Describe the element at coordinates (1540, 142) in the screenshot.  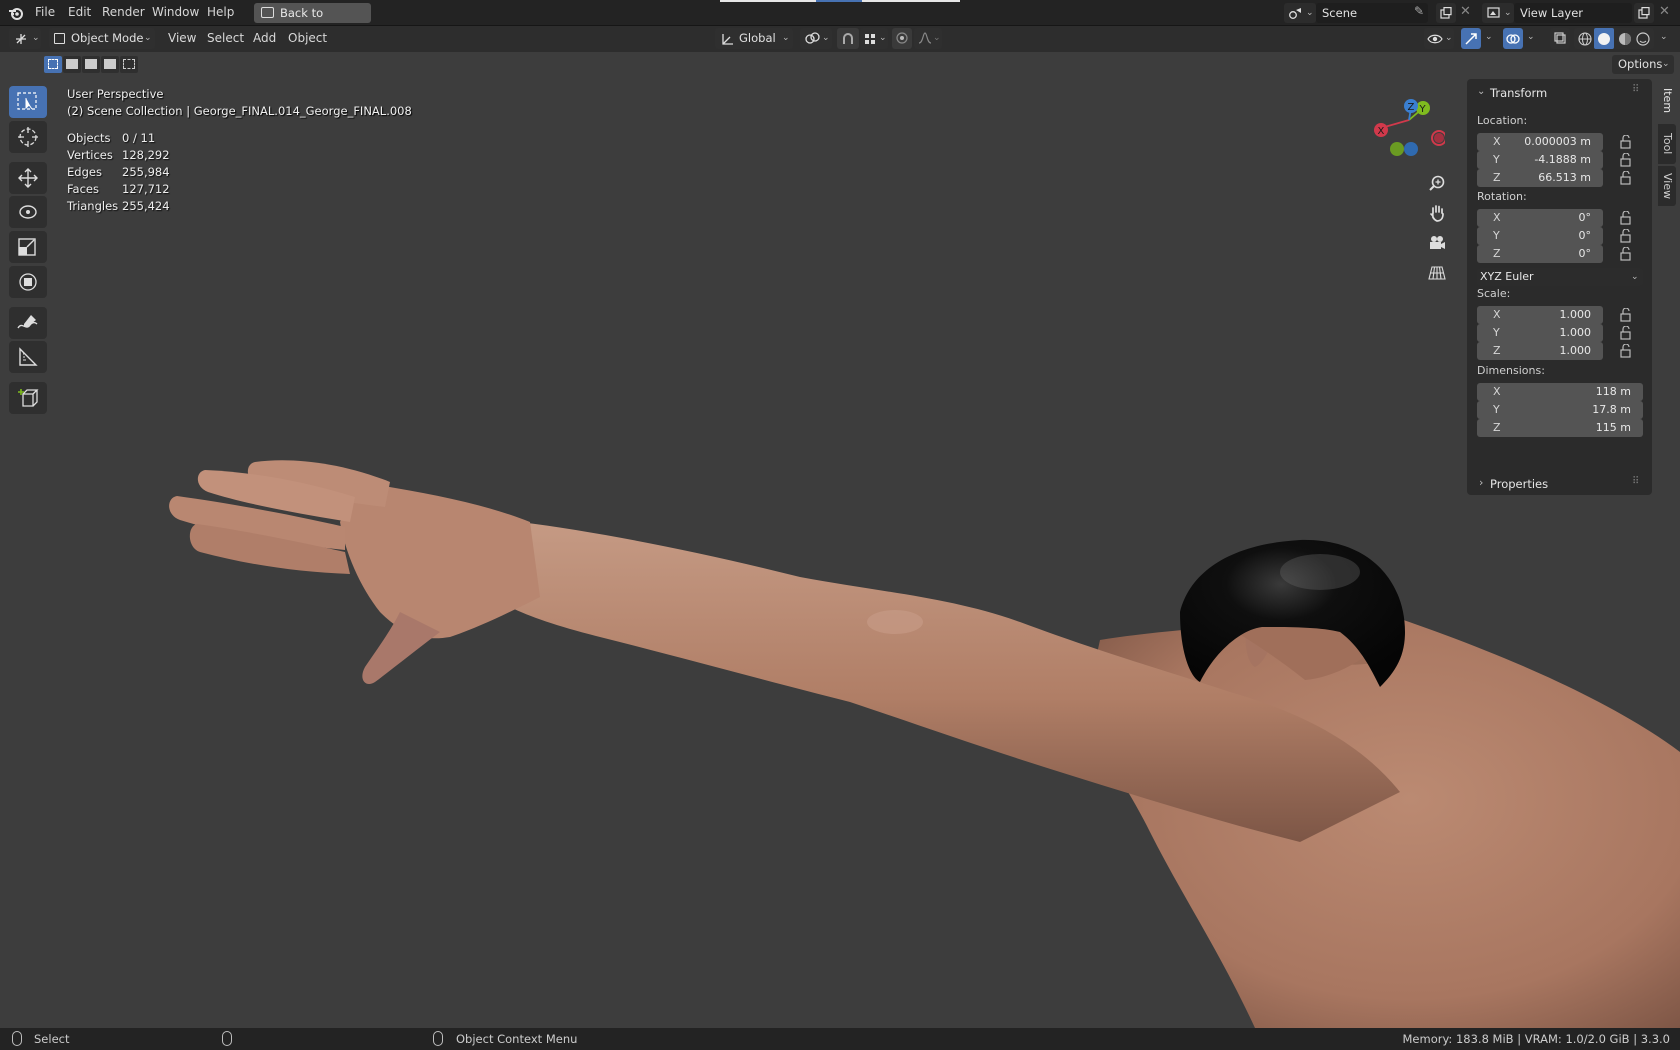
I see `location-x-field: X 0.000003 m` at that location.